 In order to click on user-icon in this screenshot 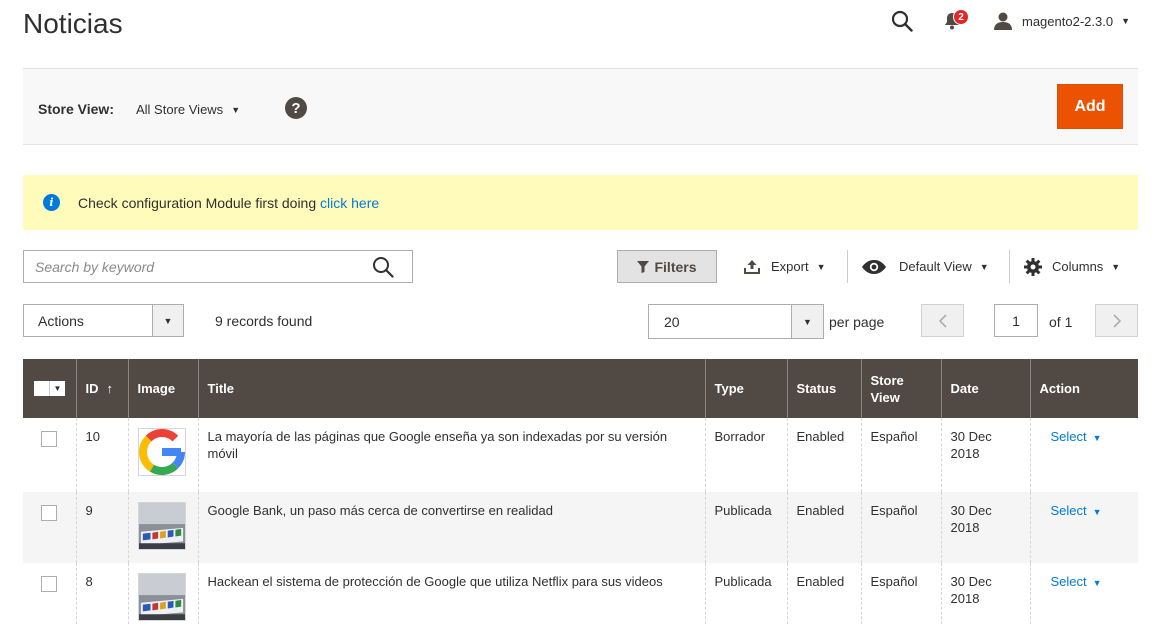, I will do `click(1003, 21)`.